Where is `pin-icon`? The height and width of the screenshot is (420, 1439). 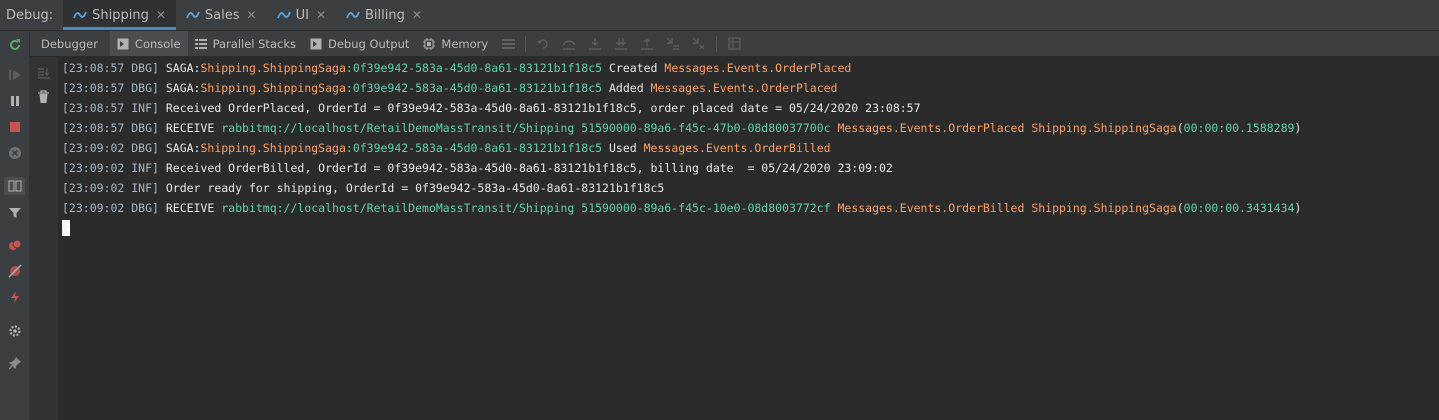 pin-icon is located at coordinates (14, 362).